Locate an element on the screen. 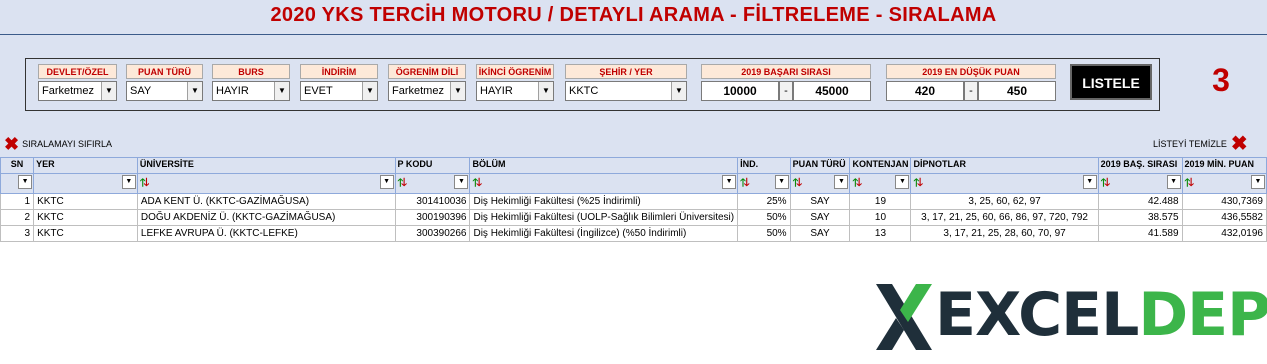 This screenshot has width=1267, height=364. rank-max-input: 45000 is located at coordinates (832, 91).